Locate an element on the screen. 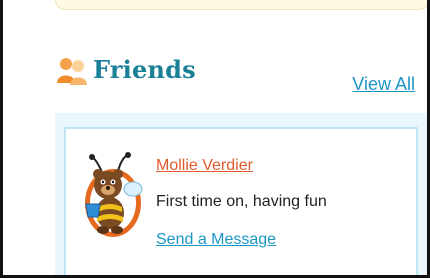 The image size is (430, 278). friends-icon is located at coordinates (72, 71).